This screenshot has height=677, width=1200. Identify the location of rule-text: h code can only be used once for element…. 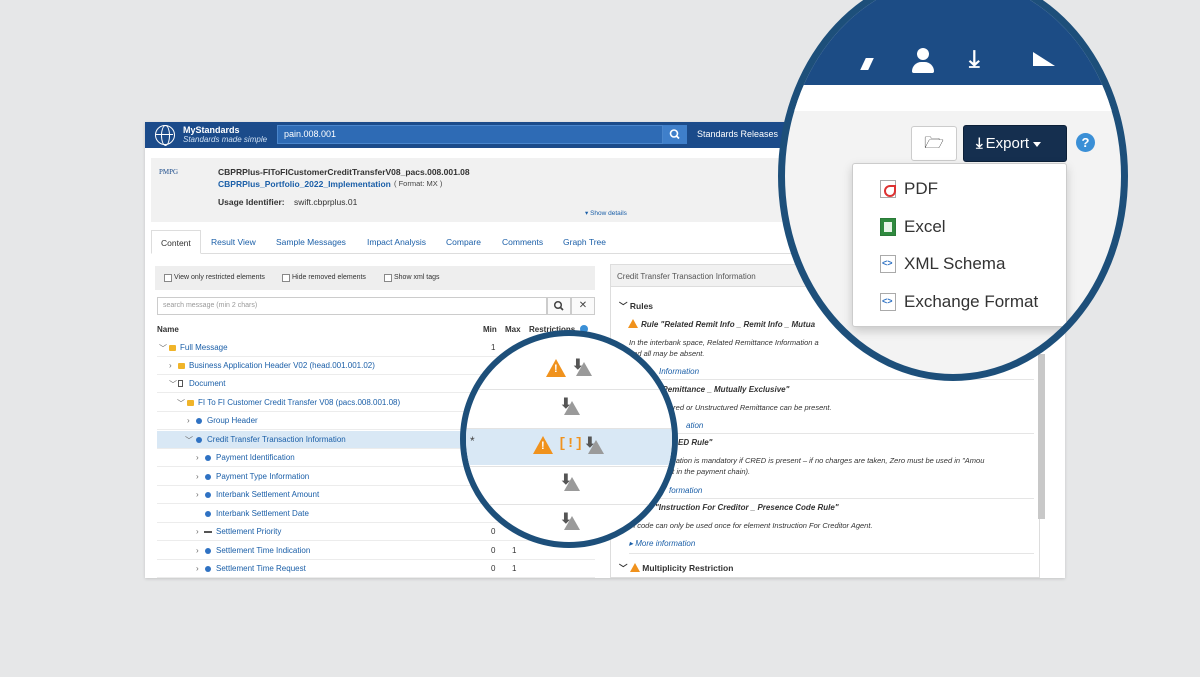
(752, 525).